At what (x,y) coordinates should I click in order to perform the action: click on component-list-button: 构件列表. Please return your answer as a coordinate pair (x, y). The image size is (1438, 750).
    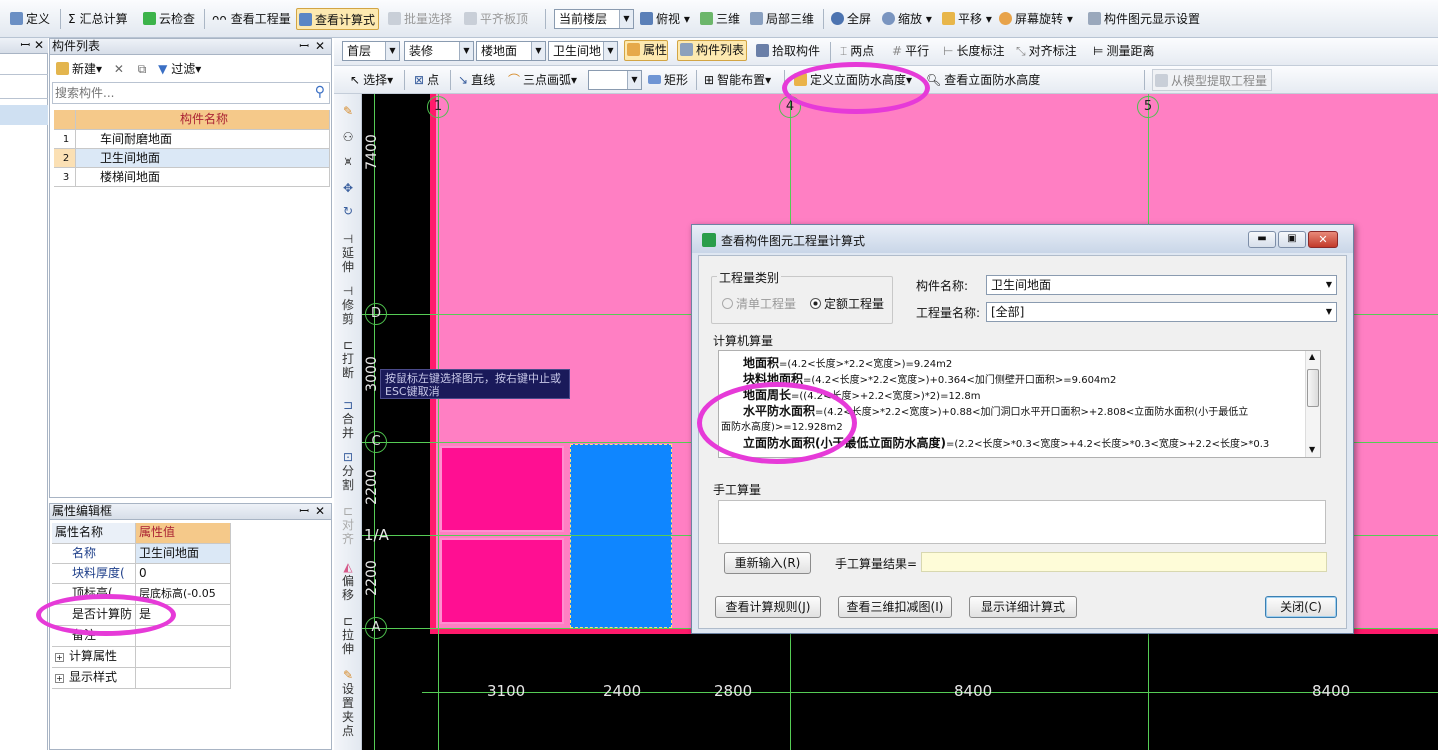
    Looking at the image, I should click on (712, 50).